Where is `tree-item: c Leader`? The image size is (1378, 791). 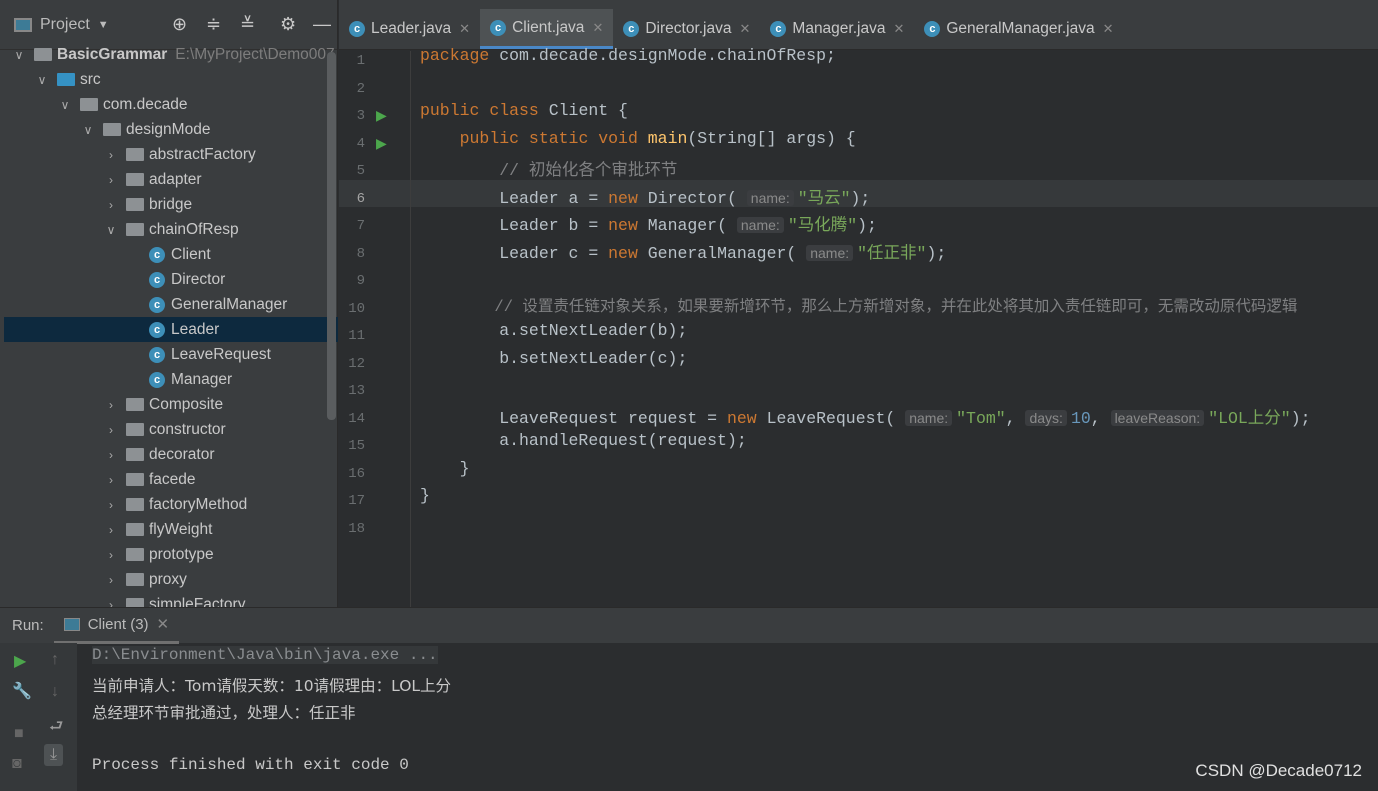 tree-item: c Leader is located at coordinates (171, 329).